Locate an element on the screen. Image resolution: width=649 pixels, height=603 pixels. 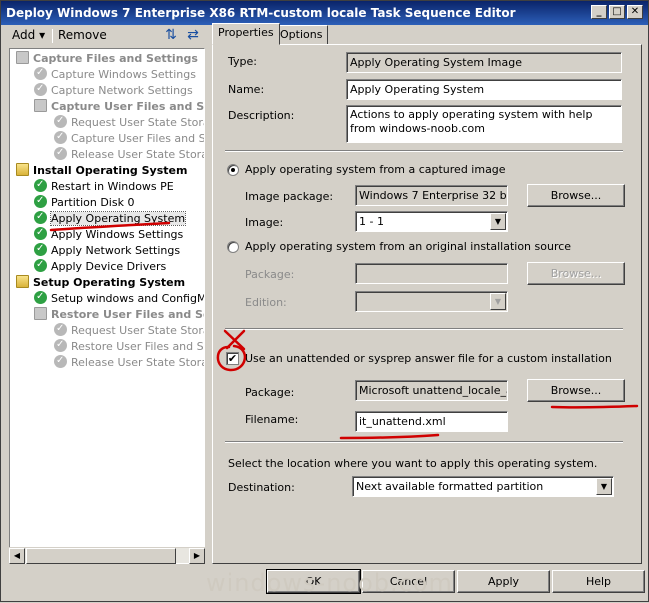
browse-underline is located at coordinates (594, 406).